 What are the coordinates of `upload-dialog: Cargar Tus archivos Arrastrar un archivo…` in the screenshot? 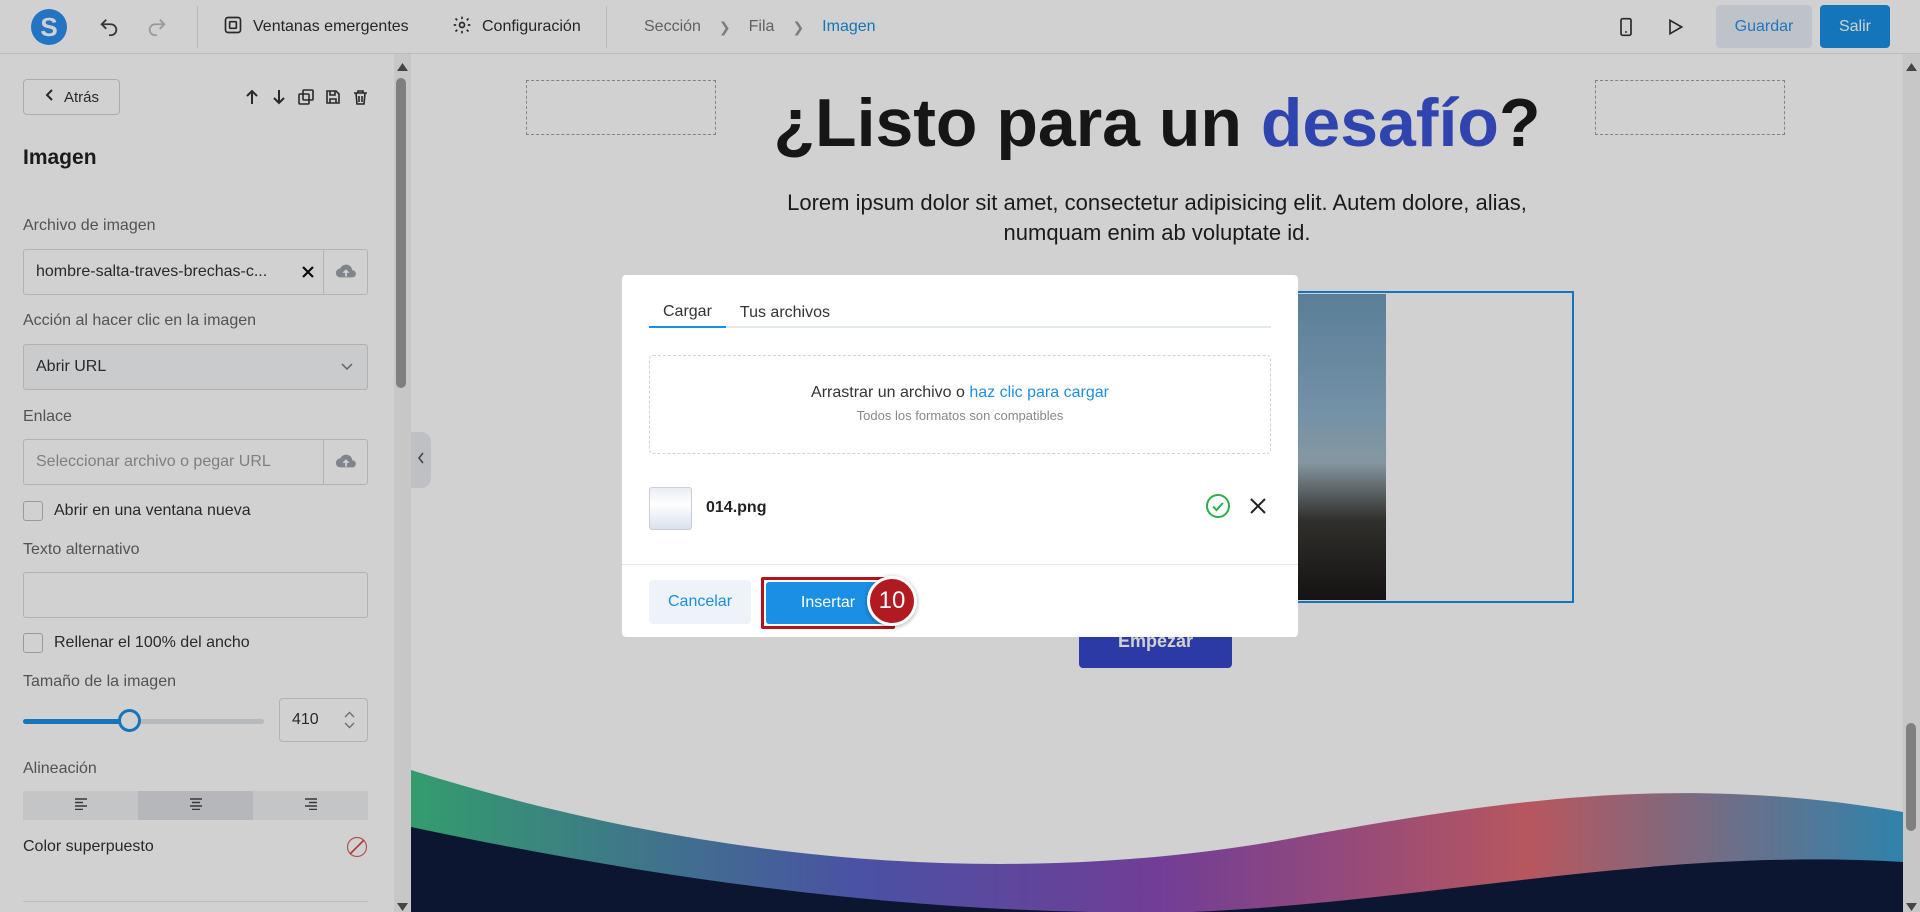 It's located at (960, 456).